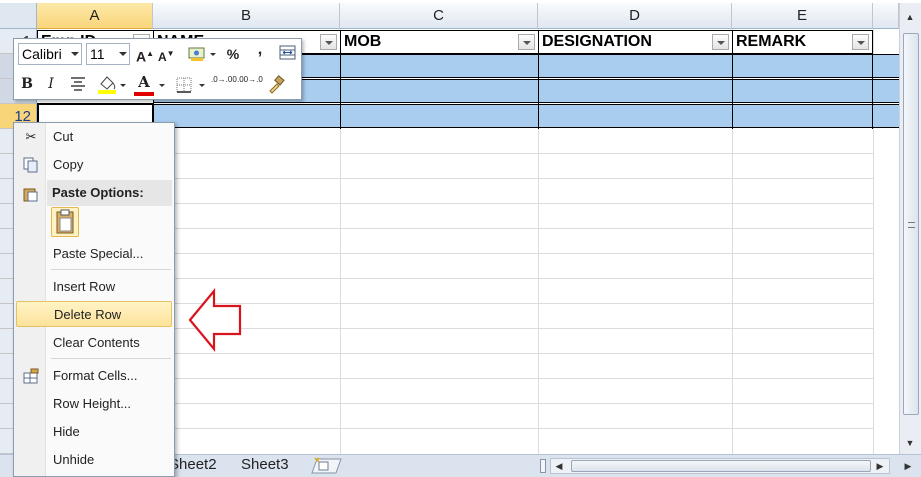 This screenshot has width=921, height=477. What do you see at coordinates (224, 85) in the screenshot?
I see `increase-decimal-button: .0→.00` at bounding box center [224, 85].